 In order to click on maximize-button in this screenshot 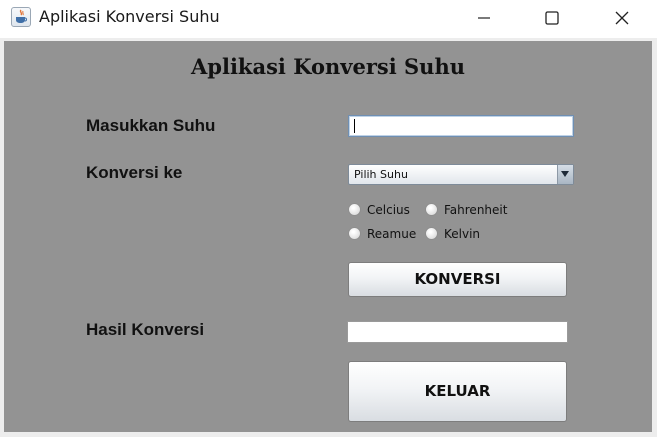, I will do `click(552, 18)`.